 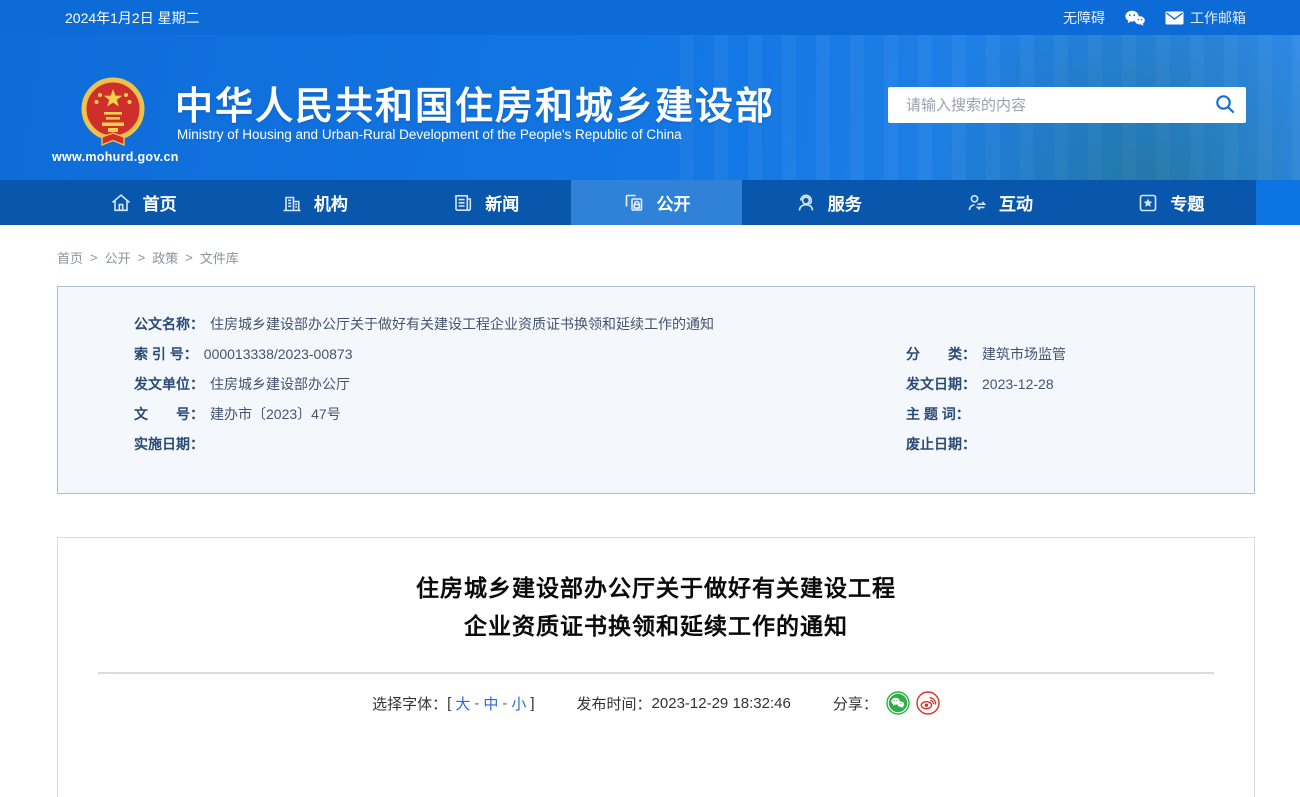 I want to click on doc-number-label: 文 号：, so click(x=169, y=414).